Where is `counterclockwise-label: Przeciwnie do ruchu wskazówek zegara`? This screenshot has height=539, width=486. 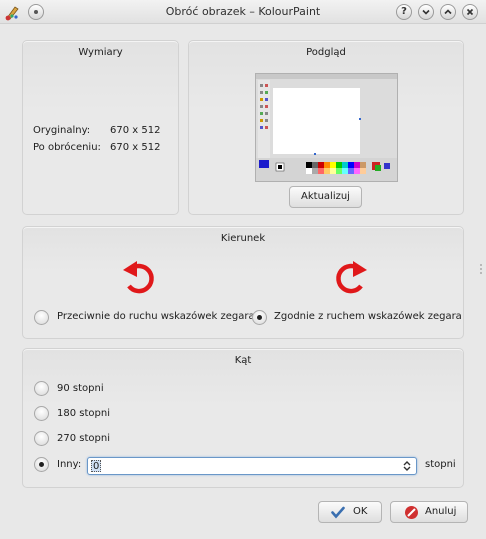
counterclockwise-label: Przeciwnie do ruchu wskazówek zegara is located at coordinates (156, 316).